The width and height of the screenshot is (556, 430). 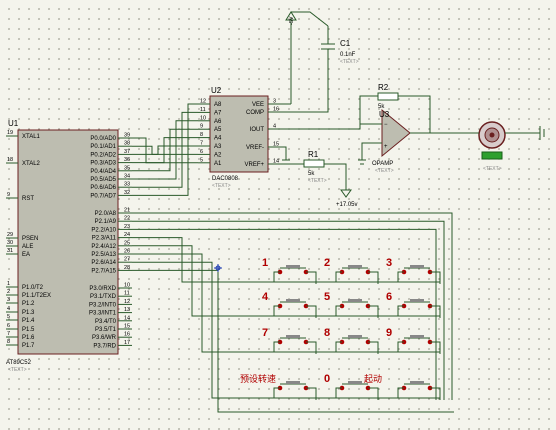 I want to click on r2-ref: R2, so click(x=383, y=87).